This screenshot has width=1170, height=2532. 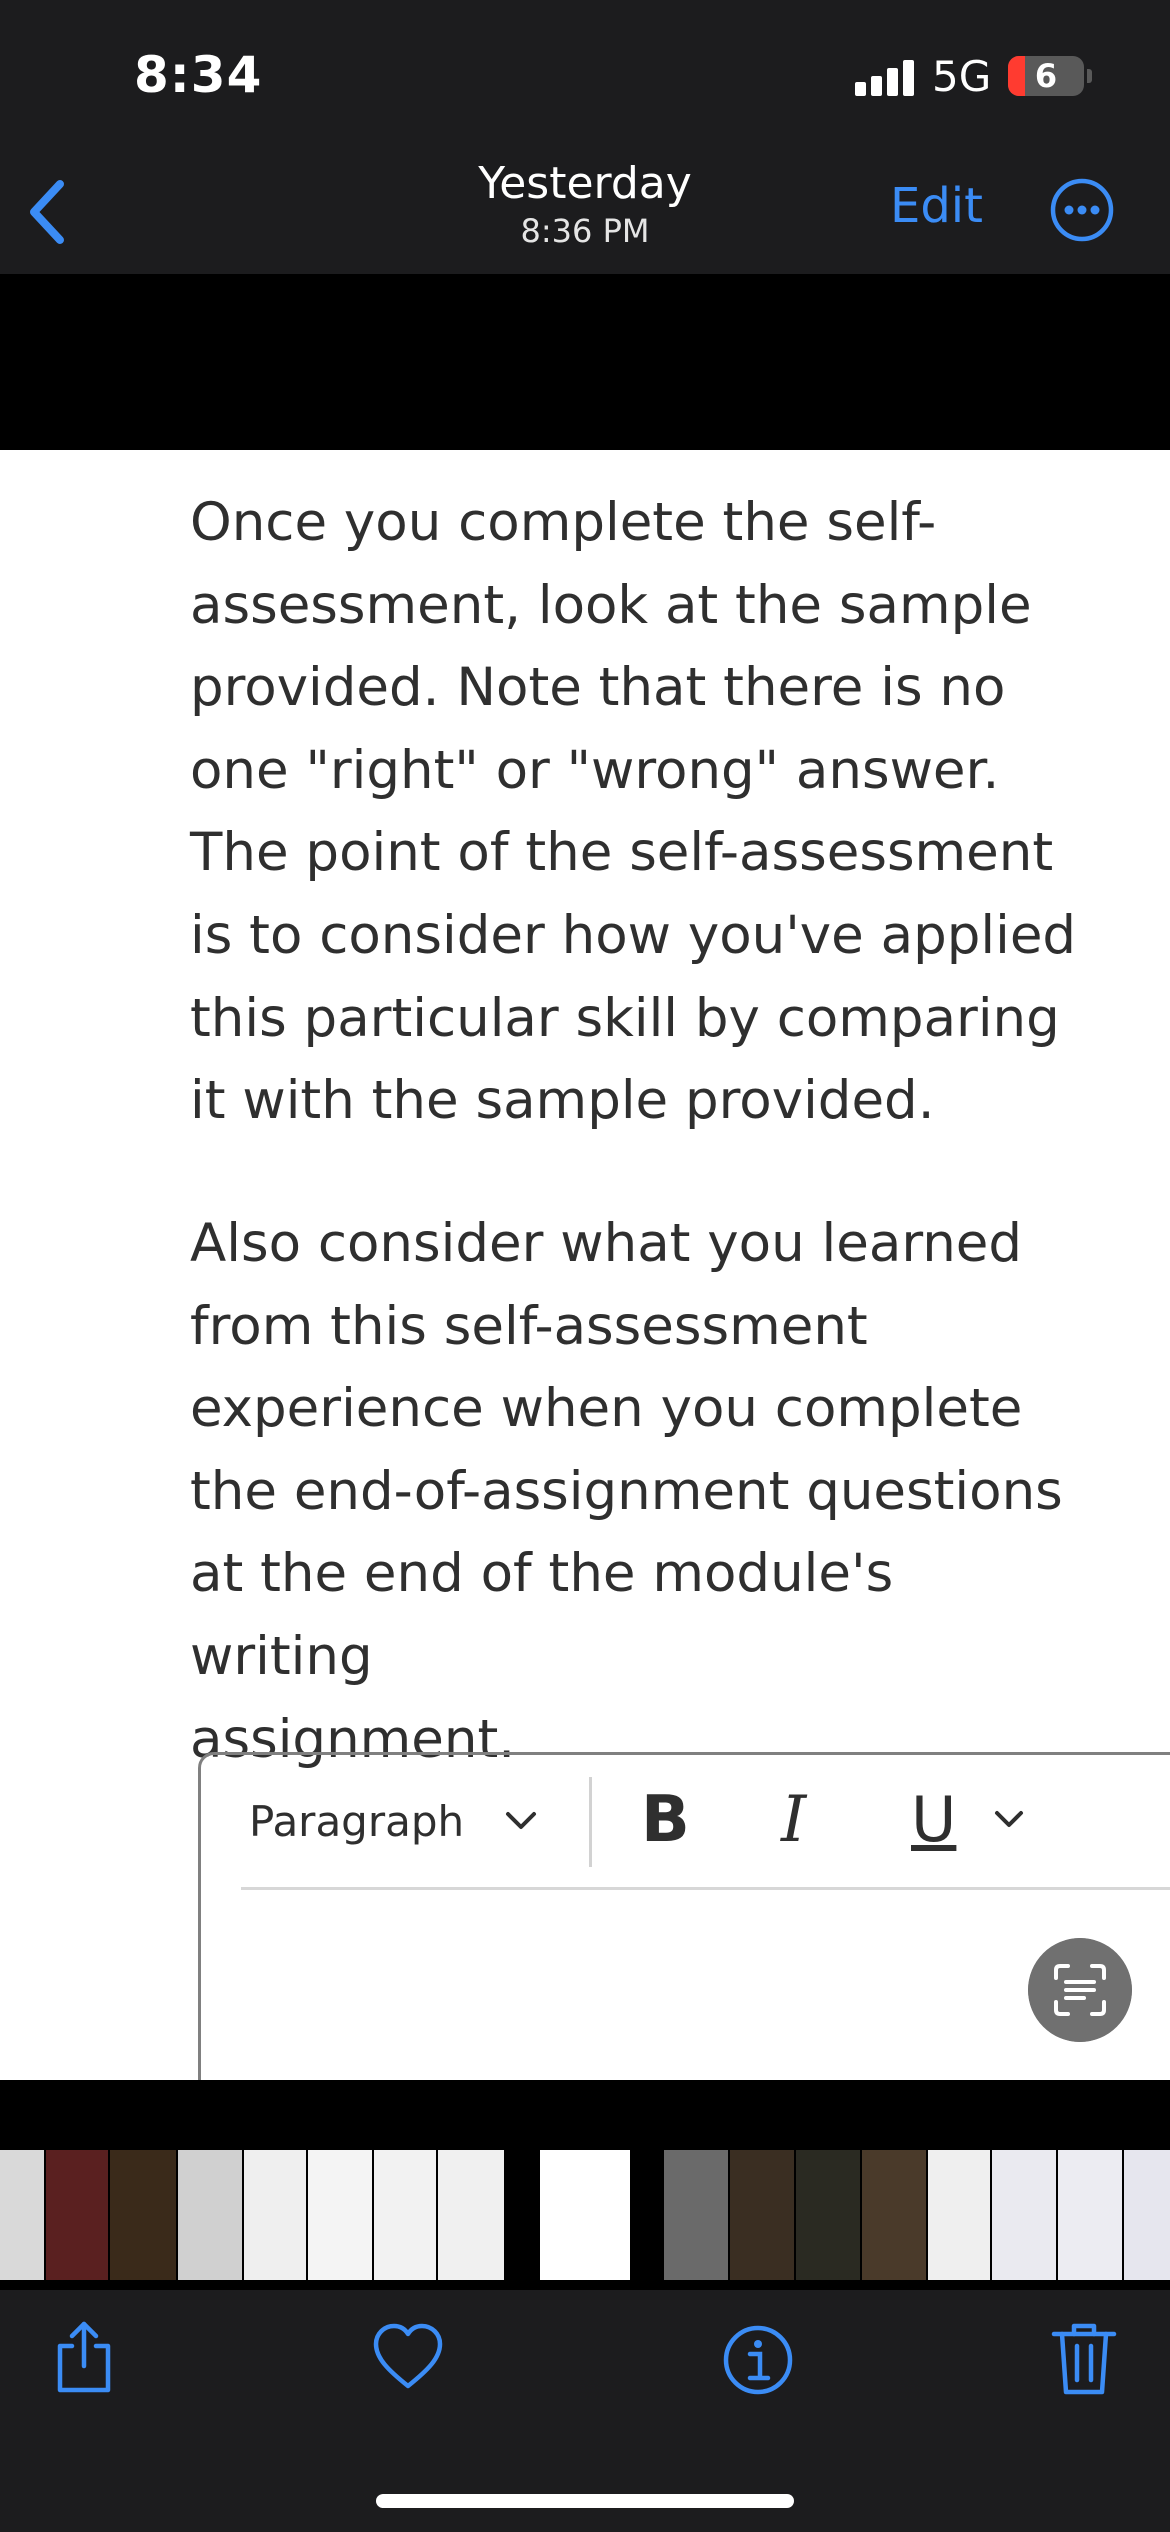 I want to click on rich-text-editor-box: Paragraph B I U, so click(x=684, y=1916).